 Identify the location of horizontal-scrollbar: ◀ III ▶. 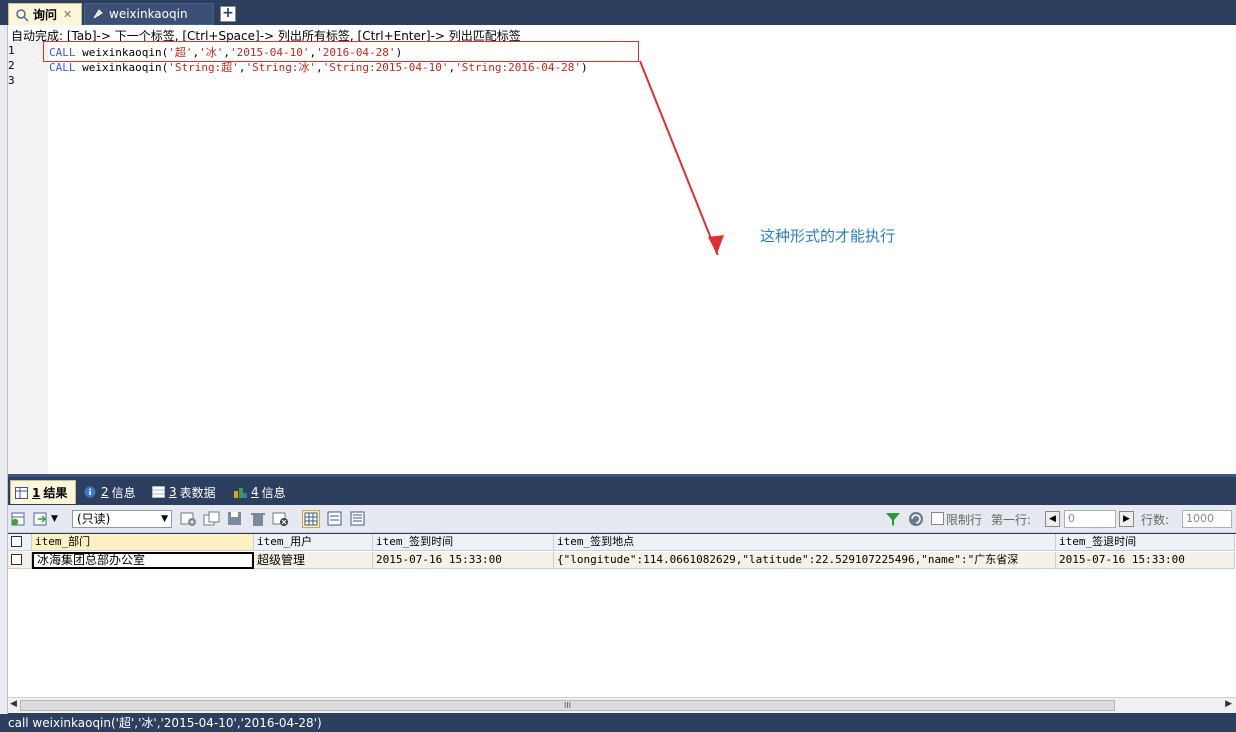
(622, 705).